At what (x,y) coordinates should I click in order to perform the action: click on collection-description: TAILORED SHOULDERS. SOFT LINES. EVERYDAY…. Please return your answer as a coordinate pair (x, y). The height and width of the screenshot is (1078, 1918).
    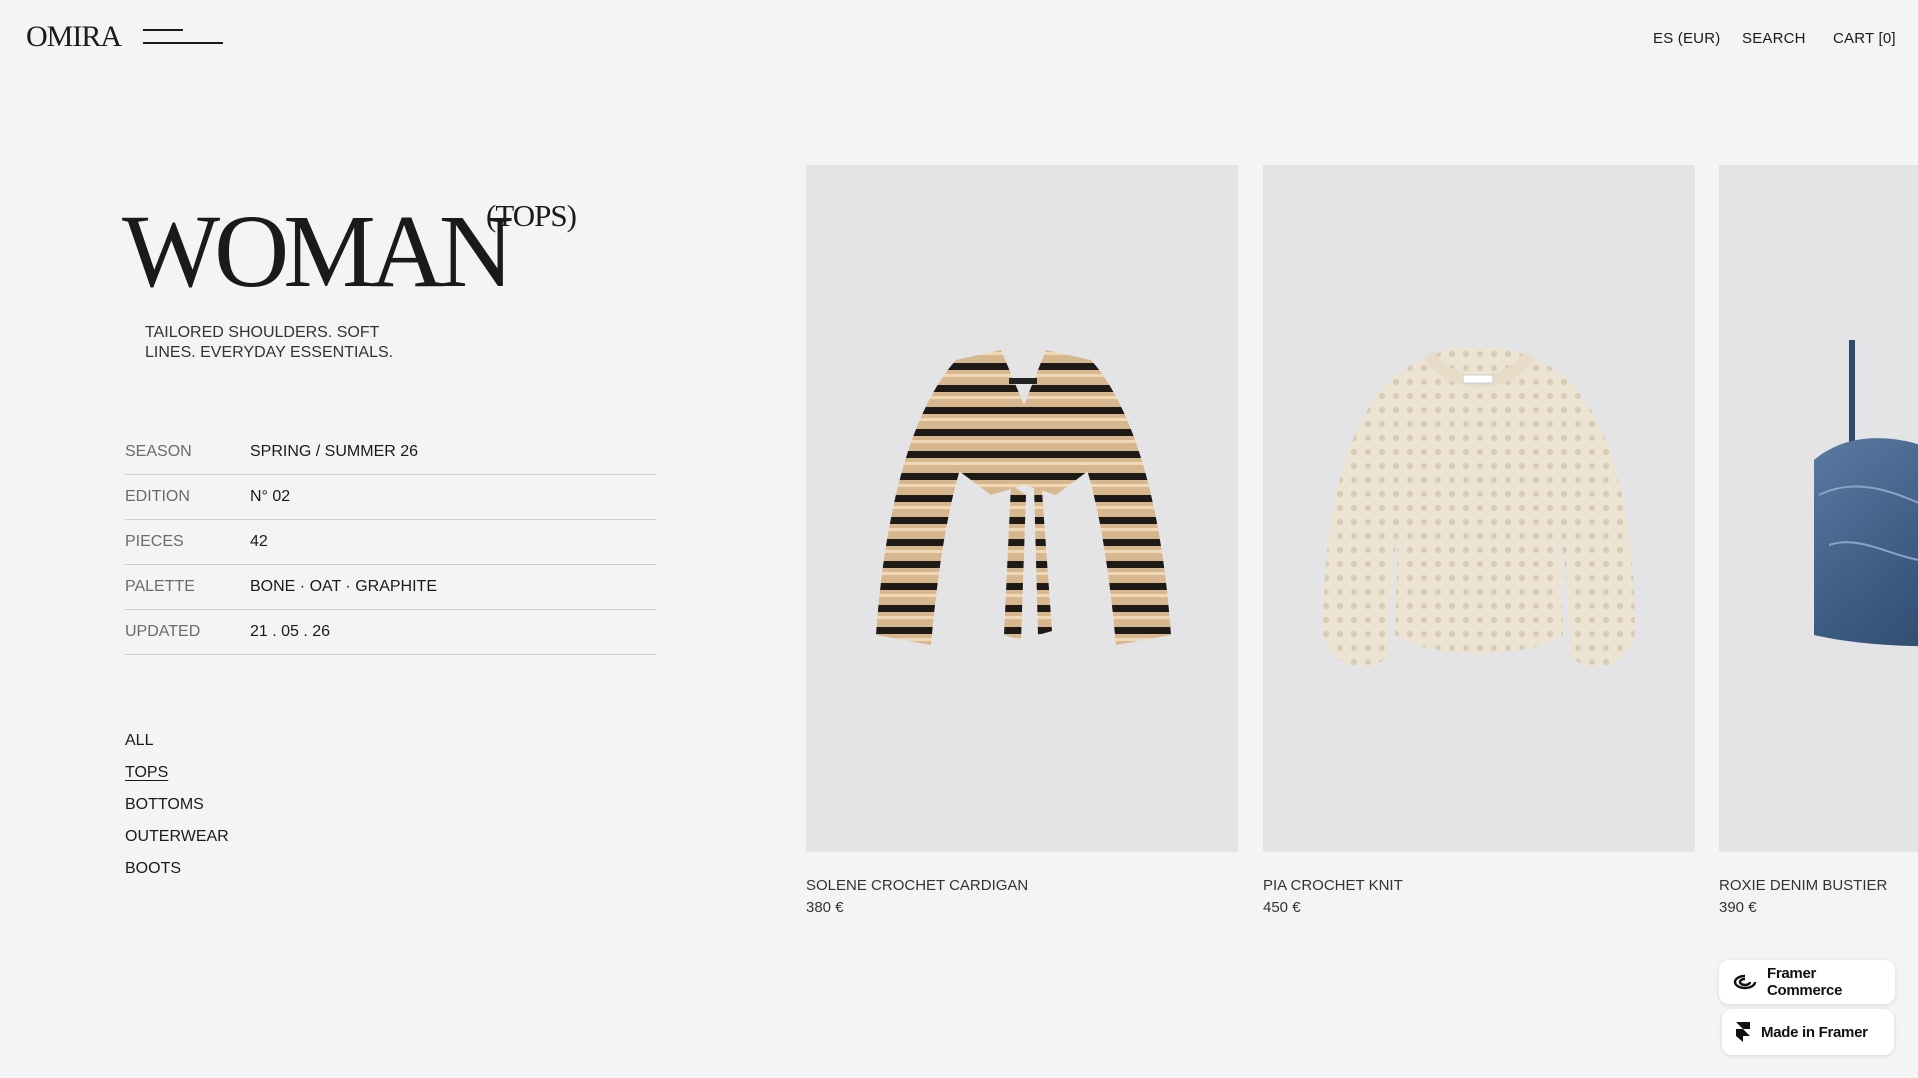
    Looking at the image, I should click on (269, 342).